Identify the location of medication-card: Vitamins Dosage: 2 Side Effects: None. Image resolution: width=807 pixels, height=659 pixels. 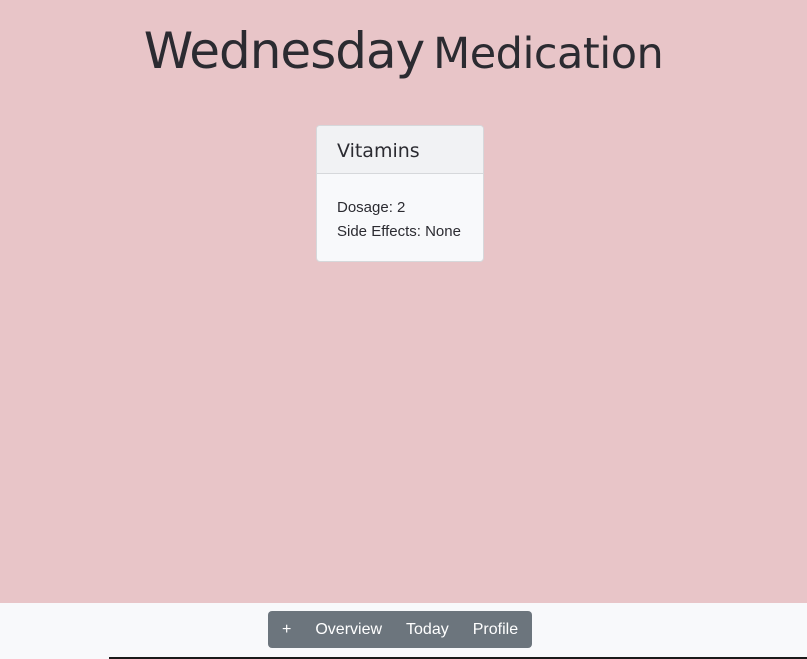
(400, 193).